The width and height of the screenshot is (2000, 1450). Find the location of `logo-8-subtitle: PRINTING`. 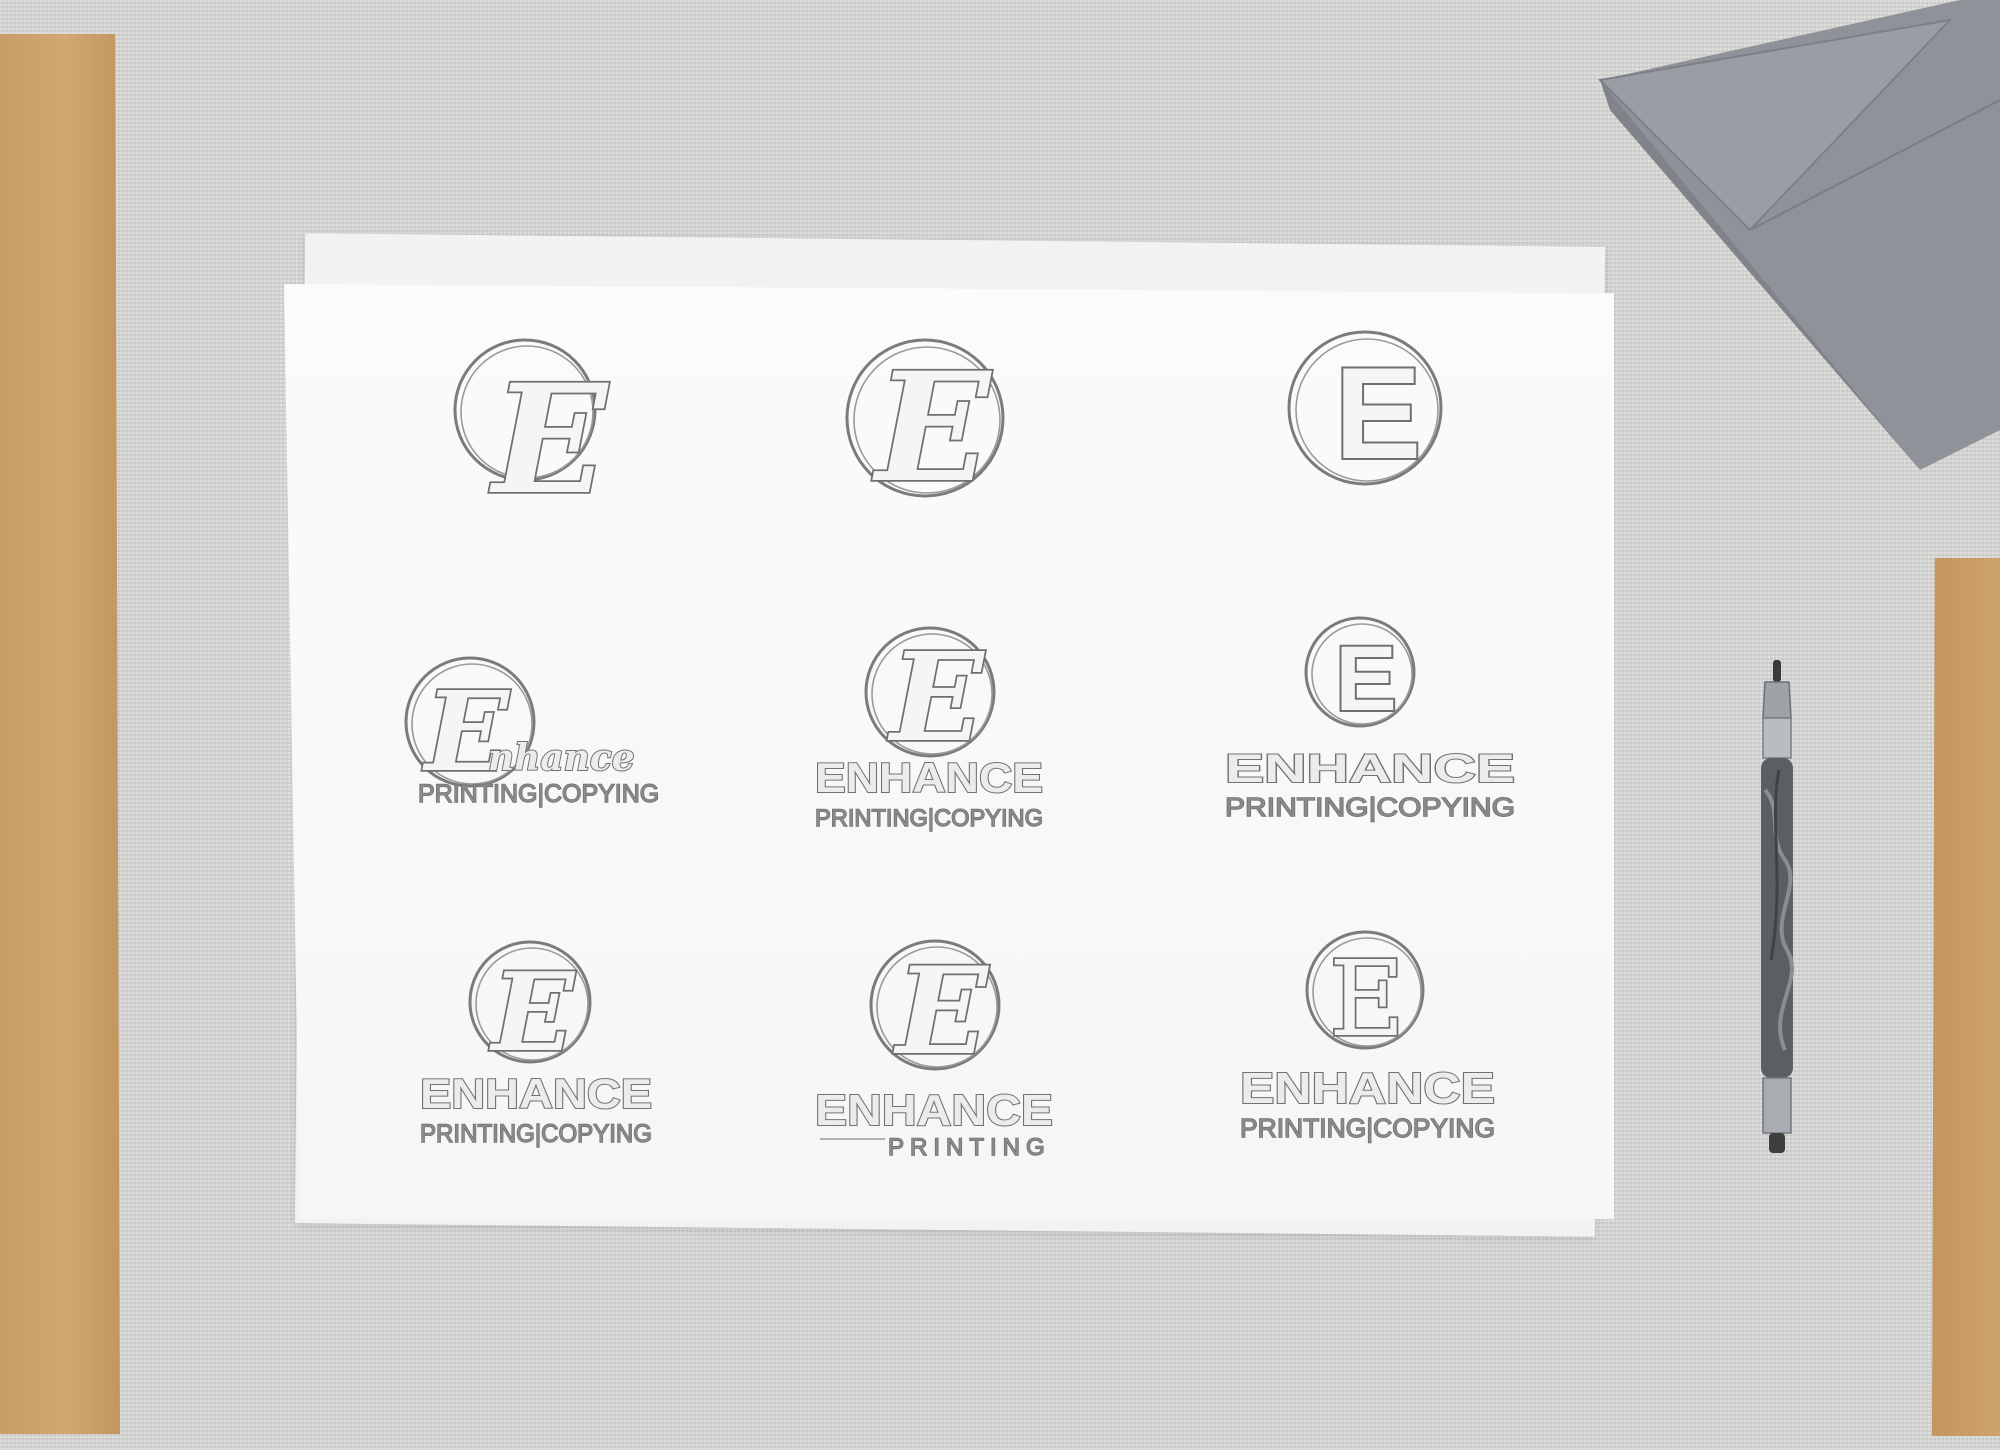

logo-8-subtitle: PRINTING is located at coordinates (969, 1147).